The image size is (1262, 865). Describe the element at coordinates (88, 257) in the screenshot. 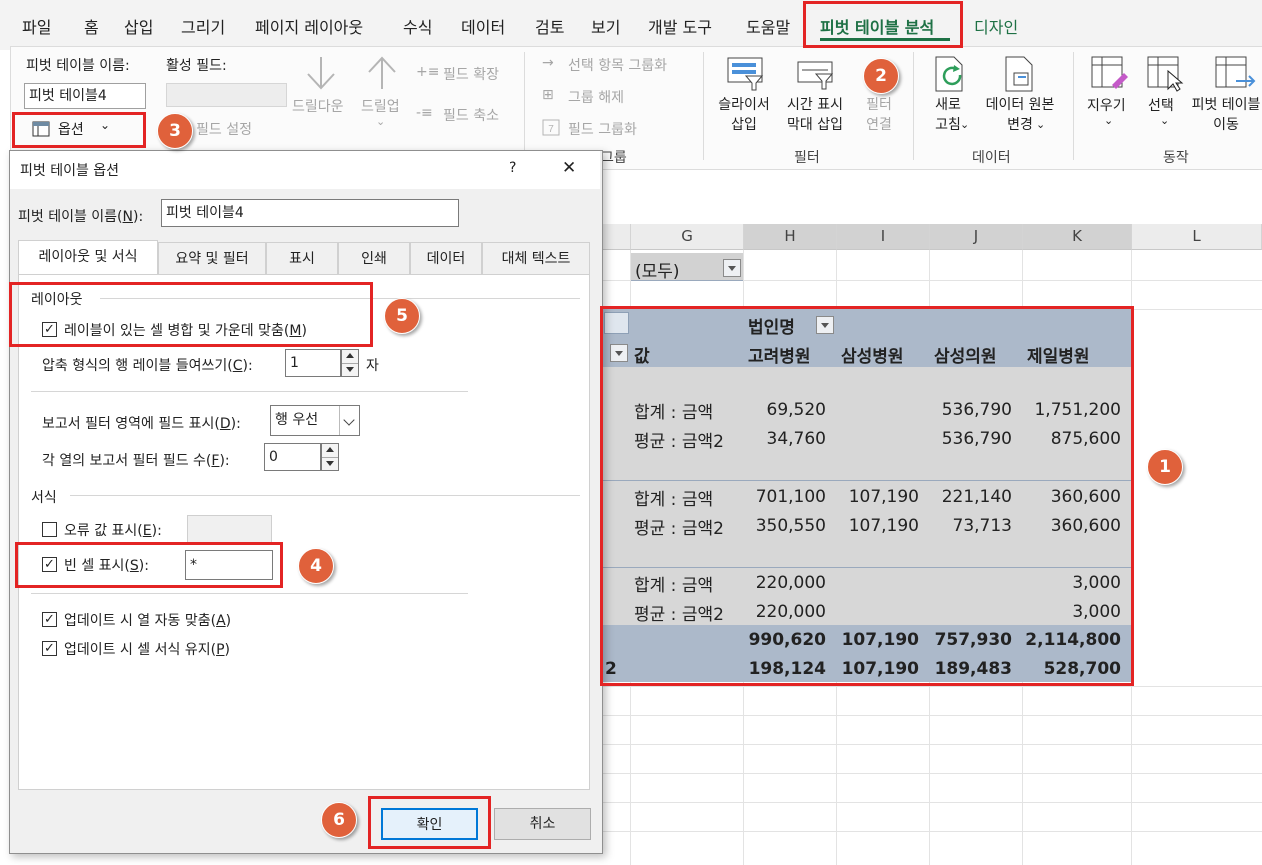

I see `tab-layout-format: 레이아웃 및 서식` at that location.